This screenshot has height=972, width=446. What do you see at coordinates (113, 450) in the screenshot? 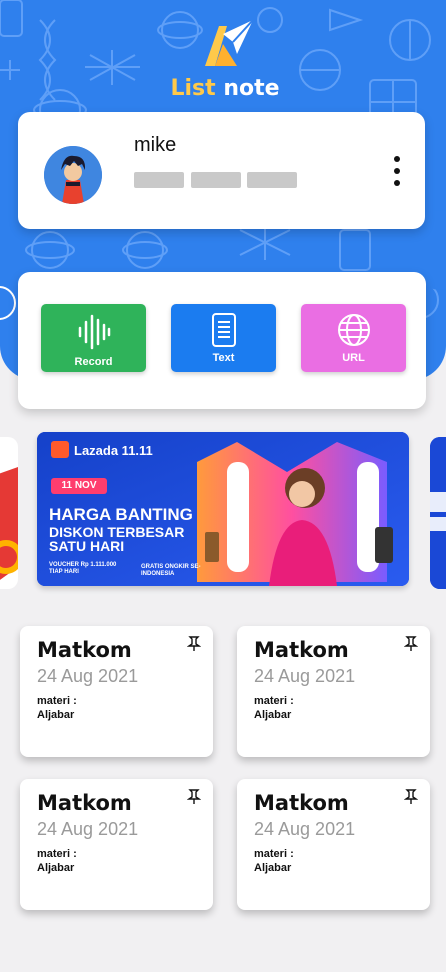
I see `lazada-brand: Lazada 11.11` at bounding box center [113, 450].